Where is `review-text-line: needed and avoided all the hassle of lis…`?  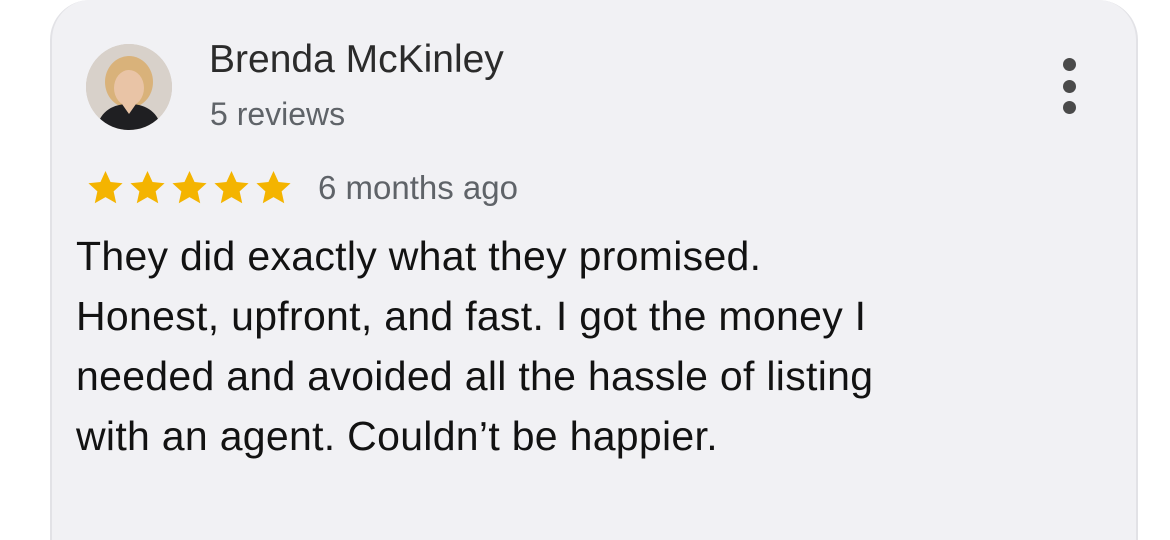
review-text-line: needed and avoided all the hassle of lis… is located at coordinates (475, 376).